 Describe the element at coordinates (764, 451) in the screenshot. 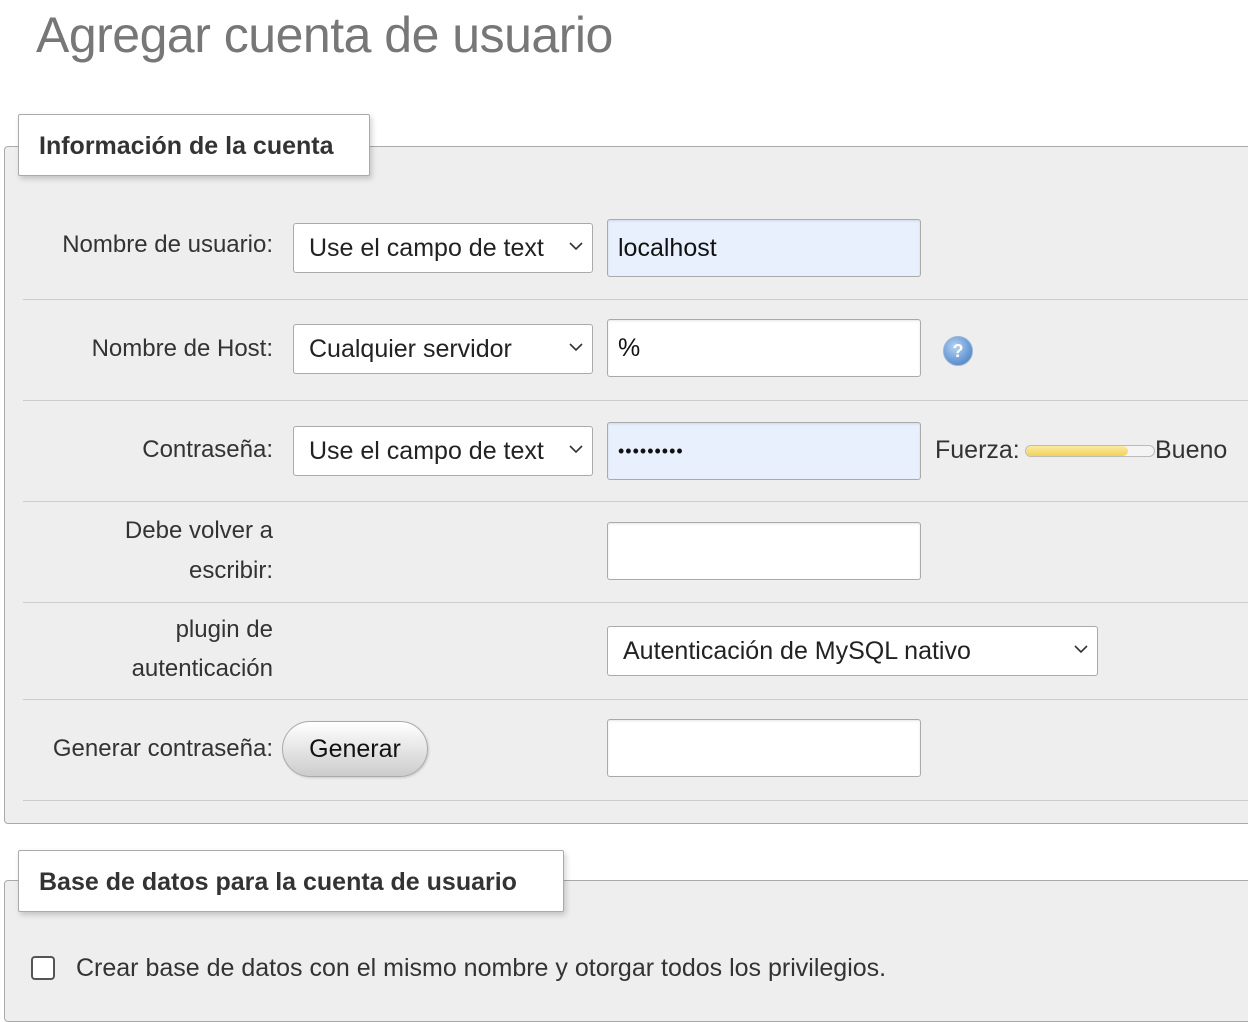

I see `password-input: •••••••••` at that location.